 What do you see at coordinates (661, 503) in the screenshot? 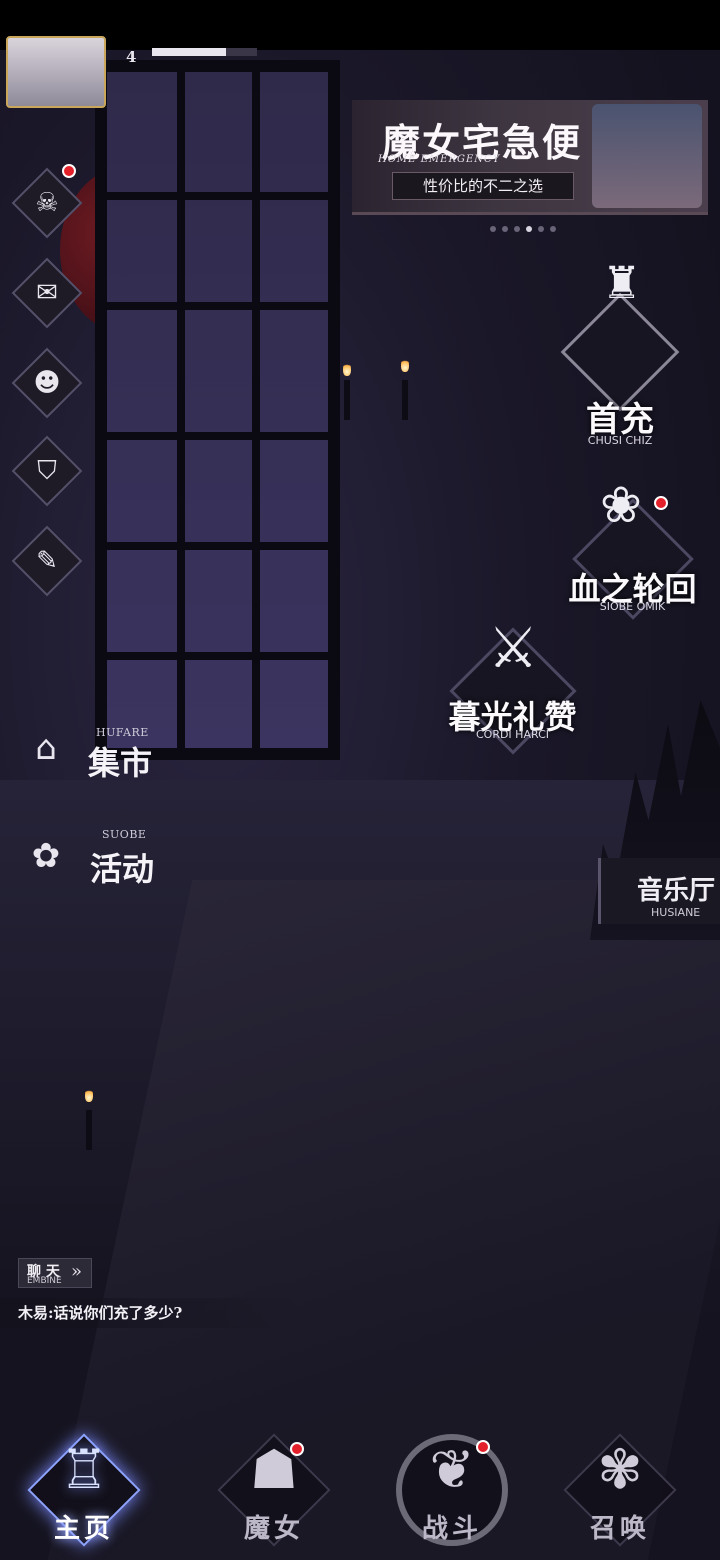
I see `blood-cycle-notification-dot` at bounding box center [661, 503].